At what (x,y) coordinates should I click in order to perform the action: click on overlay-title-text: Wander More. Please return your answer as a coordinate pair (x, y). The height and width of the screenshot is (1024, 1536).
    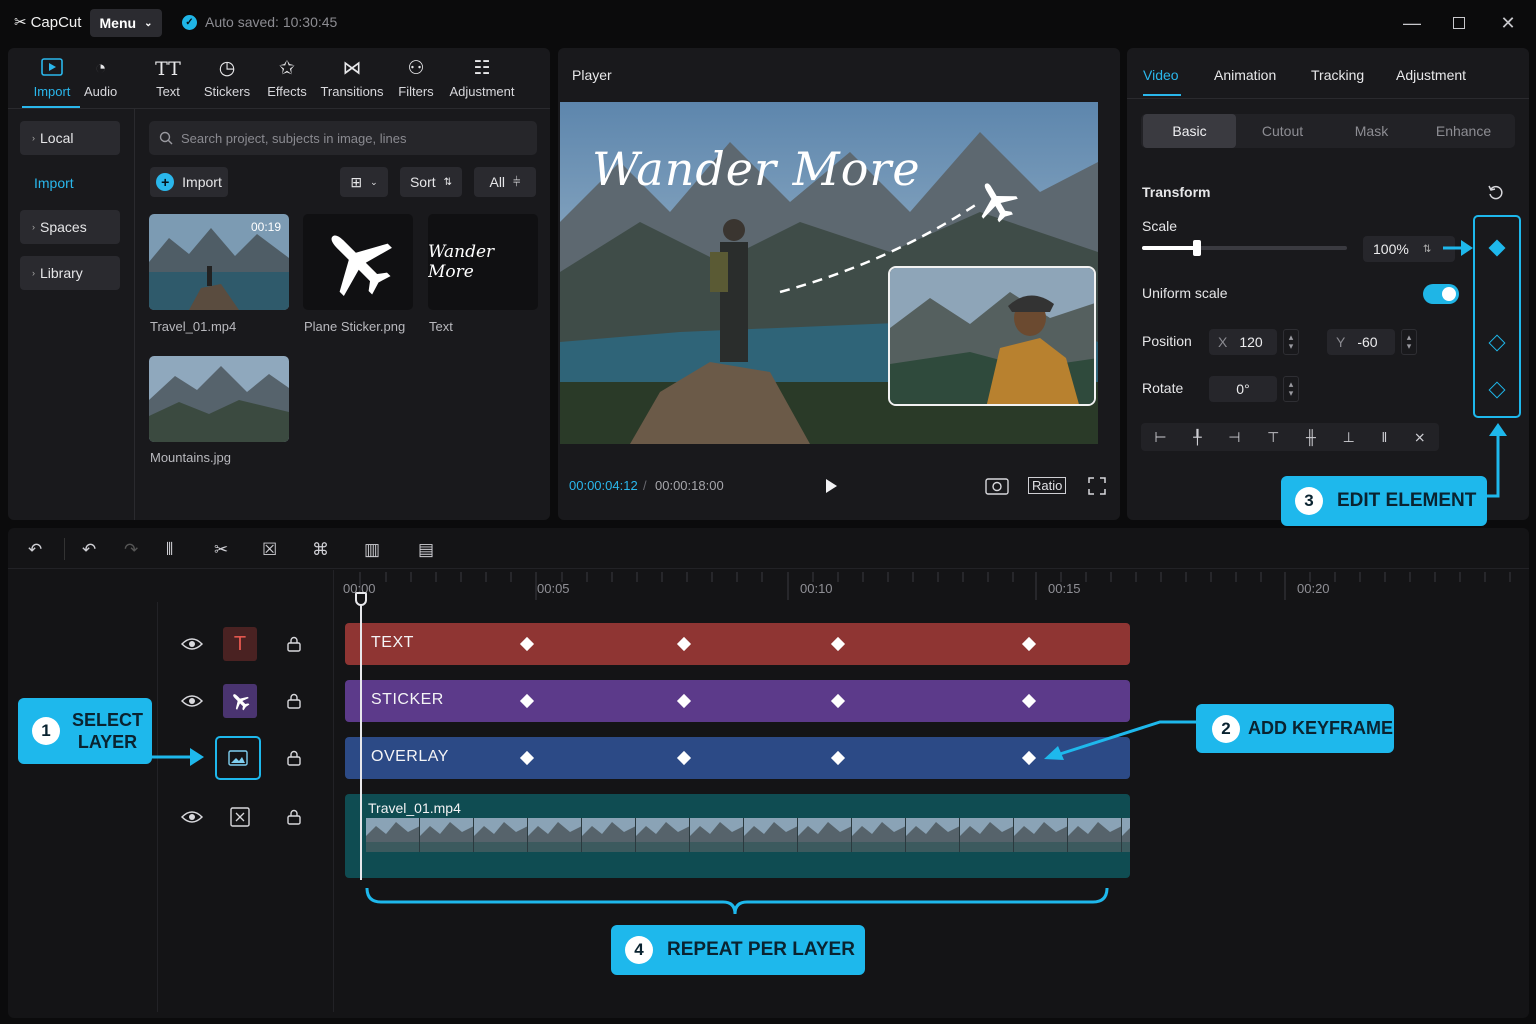
    Looking at the image, I should click on (756, 169).